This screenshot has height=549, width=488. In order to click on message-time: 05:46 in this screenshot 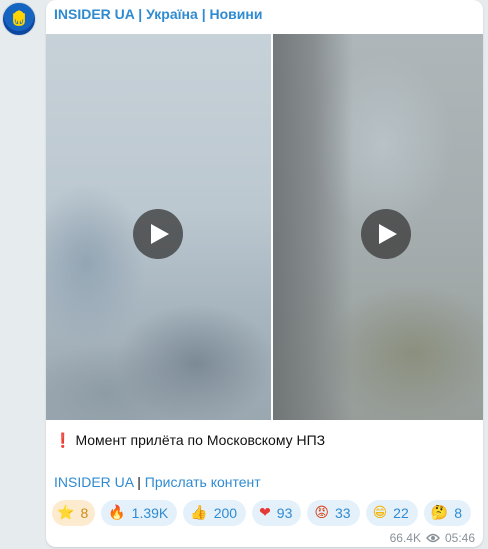, I will do `click(459, 538)`.